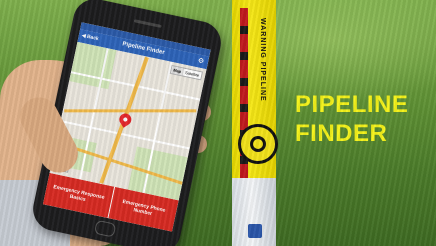 The image size is (436, 246). I want to click on emergency-response-button: Emergency Response Basics, so click(78, 195).